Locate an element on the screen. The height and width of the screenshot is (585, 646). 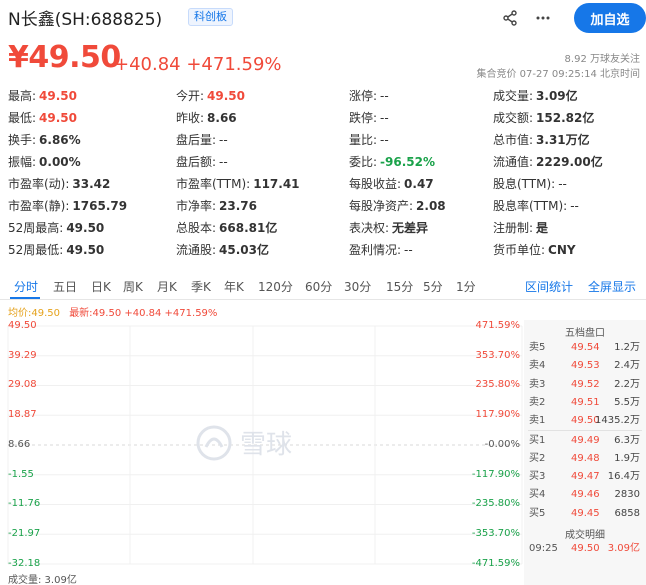
add-watchlist-button: 加自选 is located at coordinates (610, 18).